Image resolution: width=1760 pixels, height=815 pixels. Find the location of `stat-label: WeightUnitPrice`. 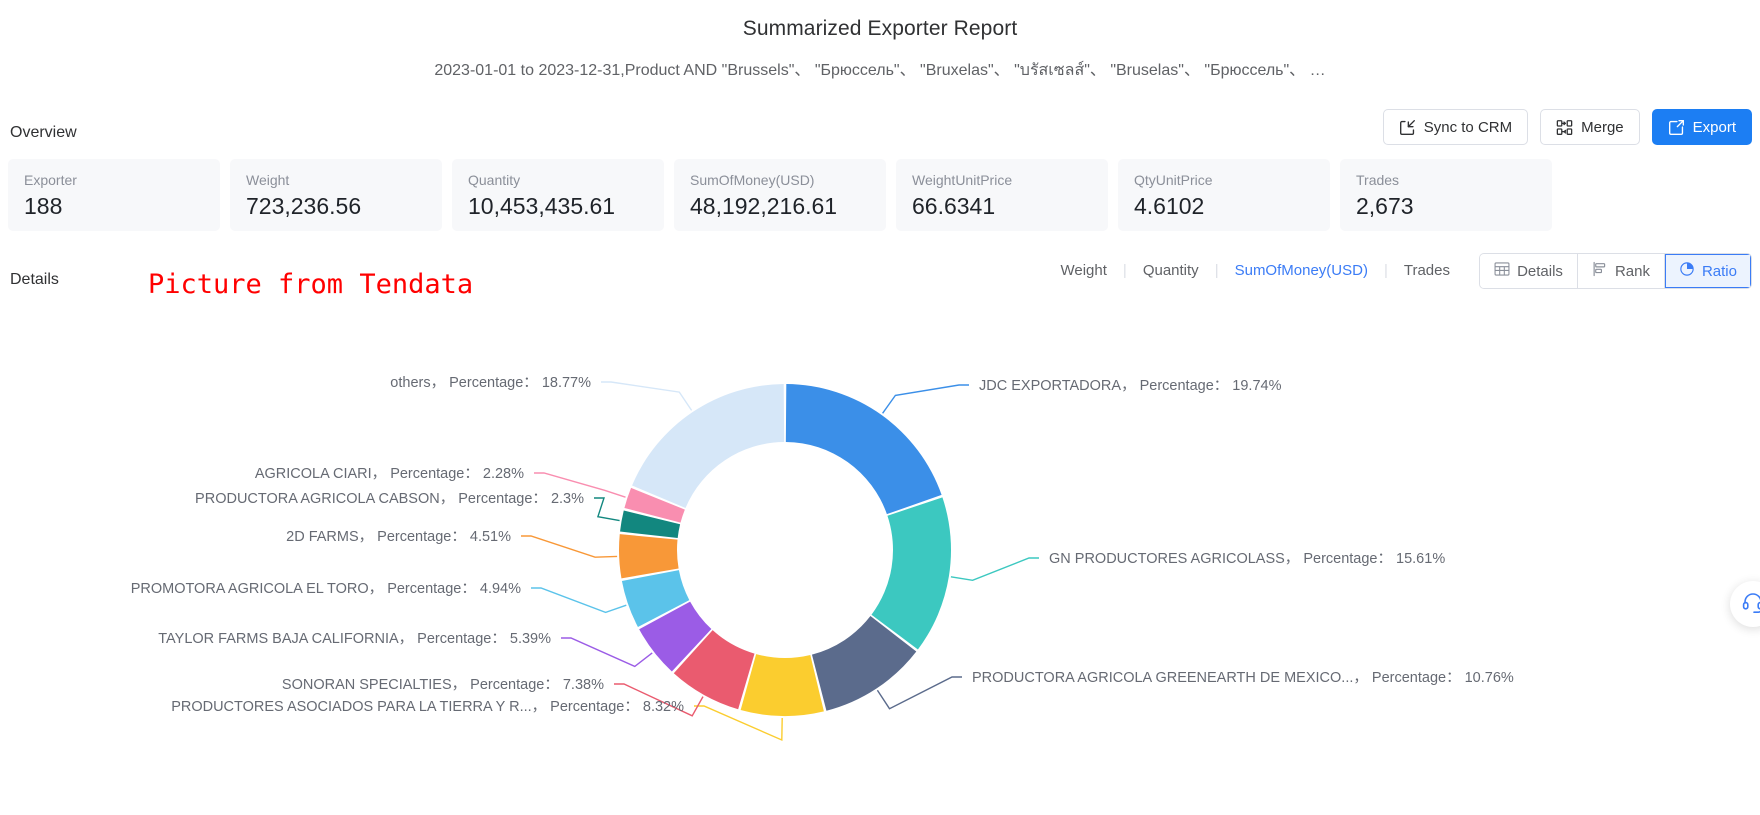

stat-label: WeightUnitPrice is located at coordinates (962, 180).